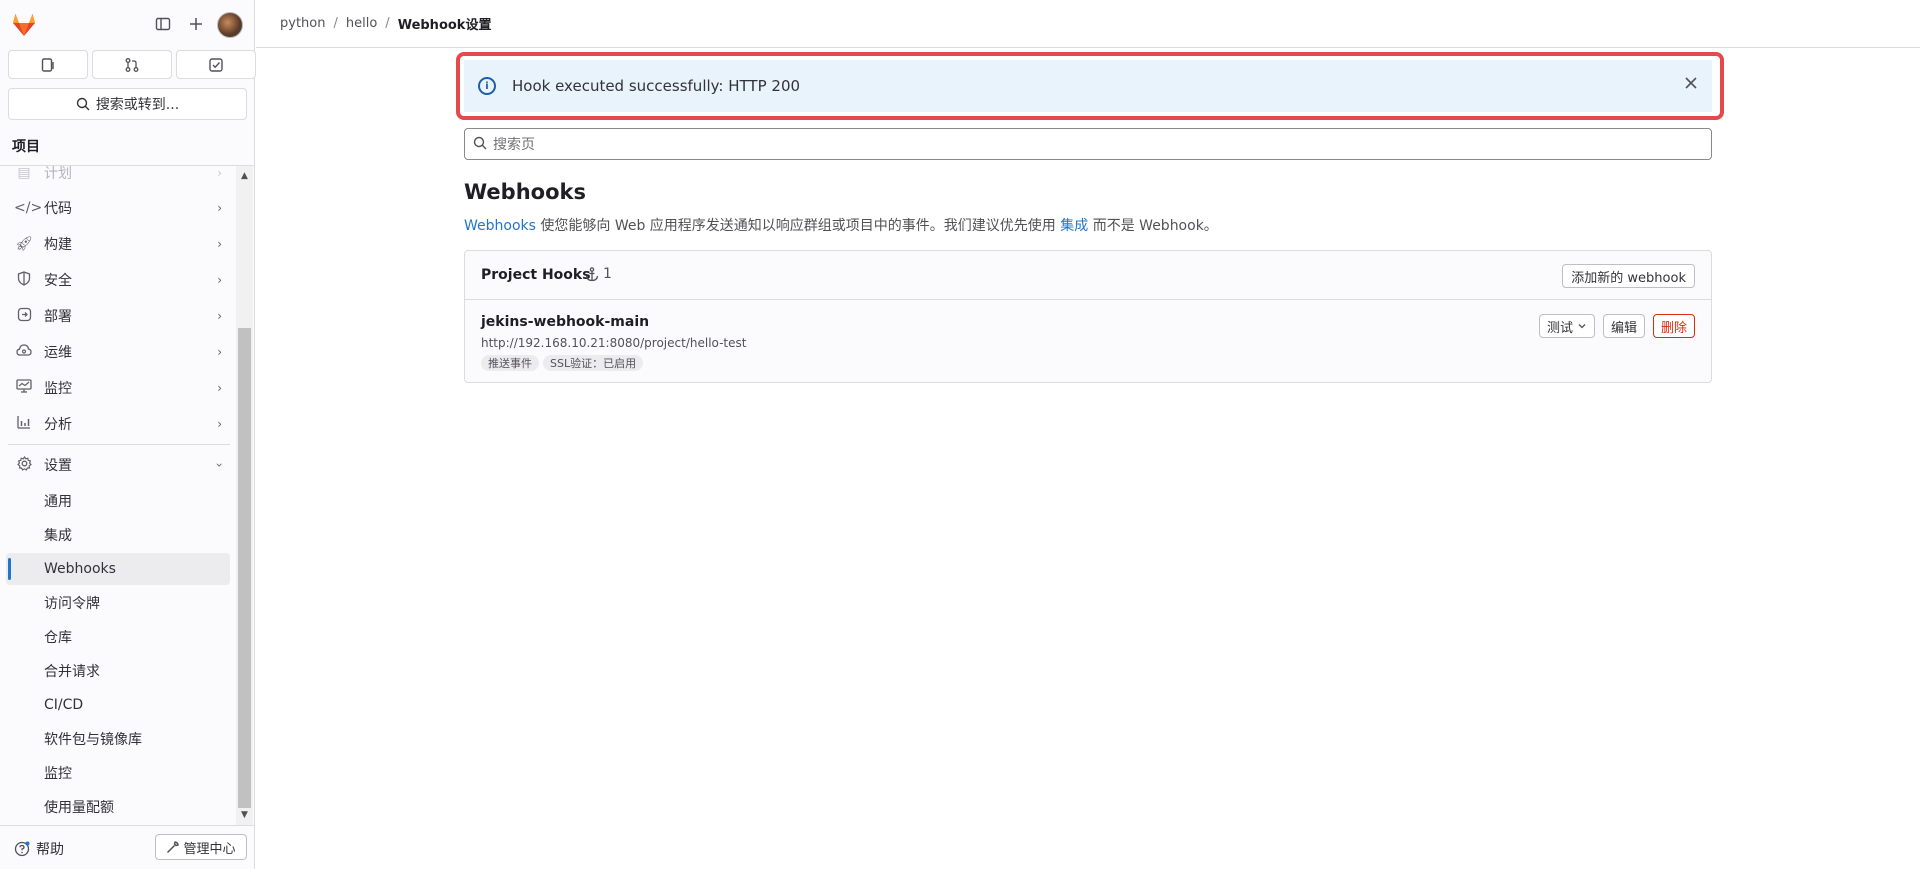 The image size is (1920, 869). What do you see at coordinates (500, 226) in the screenshot?
I see `webhooks-help-link: Webhooks` at bounding box center [500, 226].